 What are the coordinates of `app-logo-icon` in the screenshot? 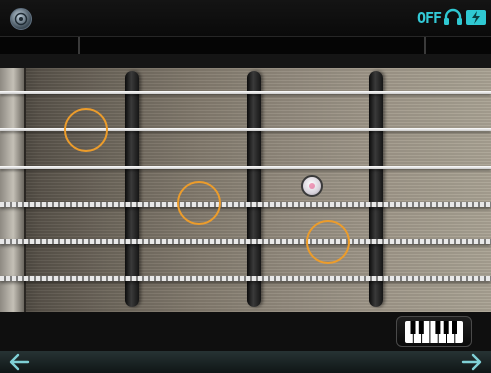 It's located at (21, 19).